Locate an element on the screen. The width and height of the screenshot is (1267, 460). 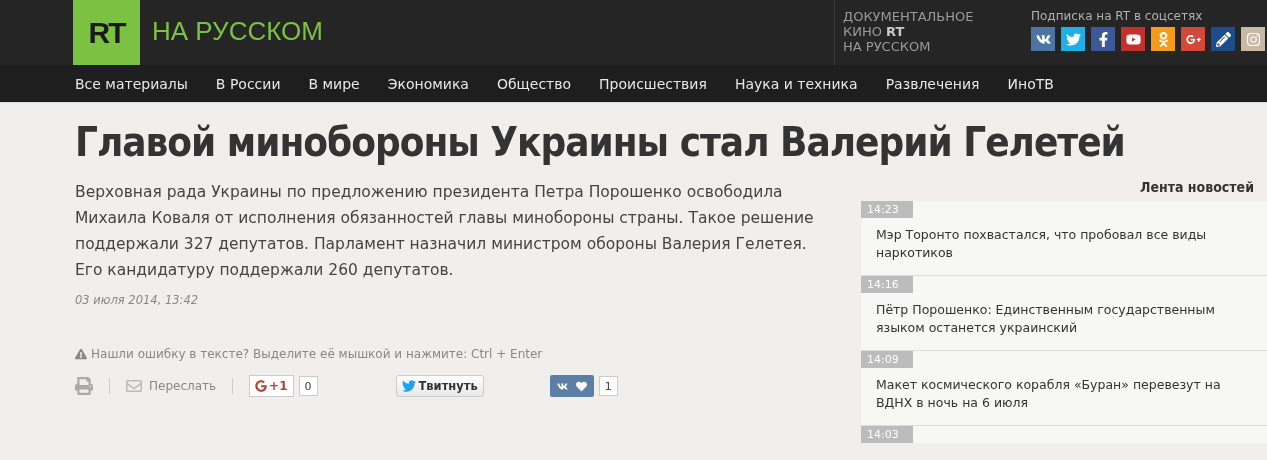
news-item: 14:16 Пётр Порошенко: Единственным государственным языком останется украинский is located at coordinates (1064, 313).